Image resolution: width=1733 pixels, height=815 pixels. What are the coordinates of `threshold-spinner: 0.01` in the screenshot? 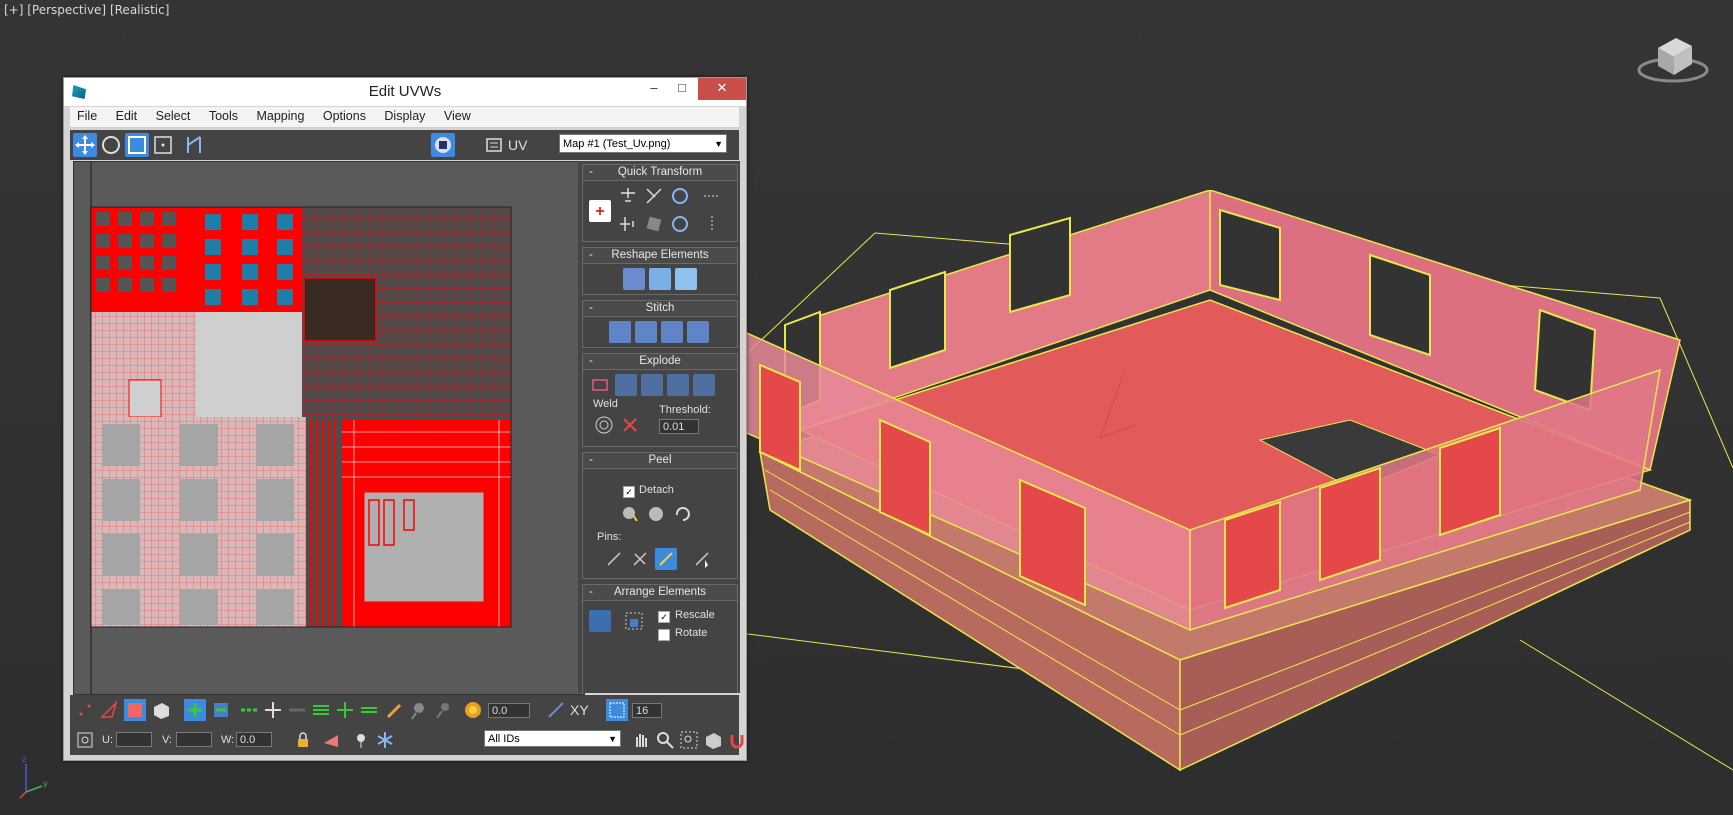 It's located at (679, 426).